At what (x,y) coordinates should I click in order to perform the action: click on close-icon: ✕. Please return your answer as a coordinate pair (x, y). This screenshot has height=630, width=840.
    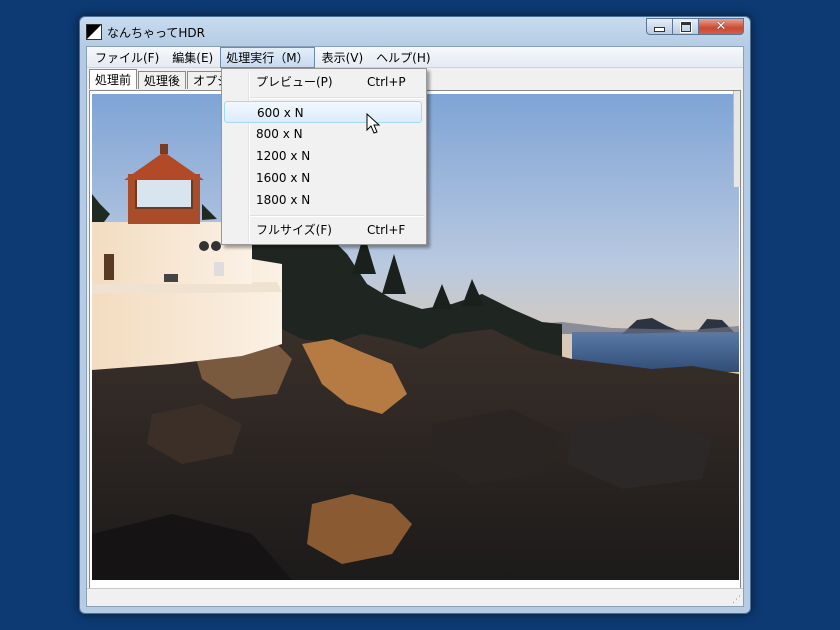
    Looking at the image, I should click on (721, 26).